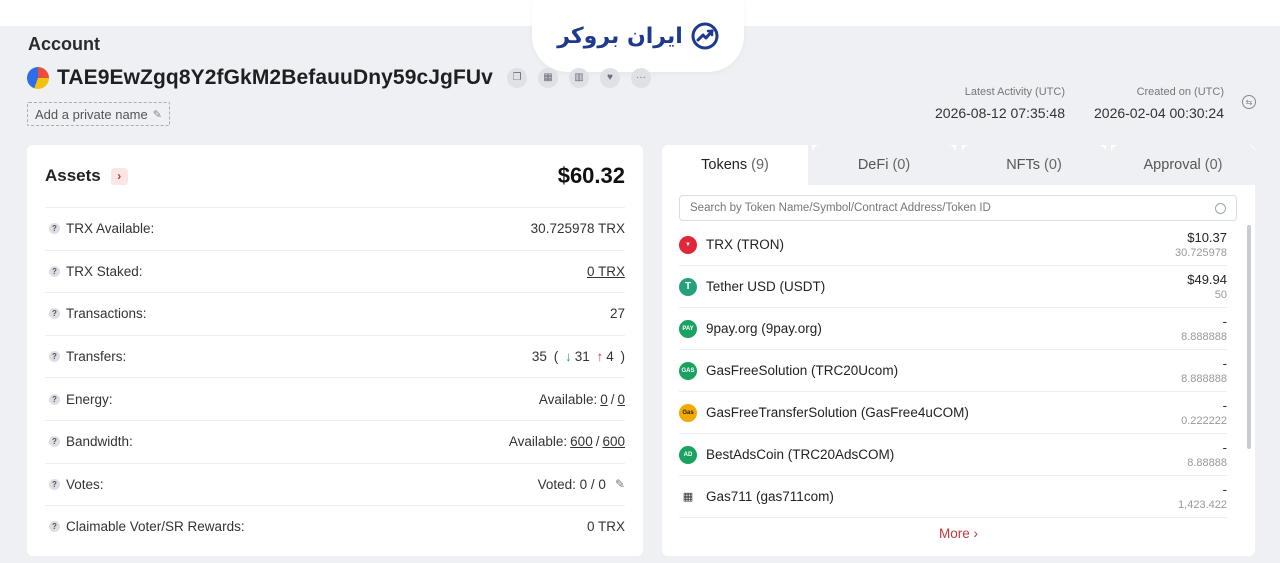 The height and width of the screenshot is (563, 1280). Describe the element at coordinates (724, 165) in the screenshot. I see `tab-label: Tokens` at that location.